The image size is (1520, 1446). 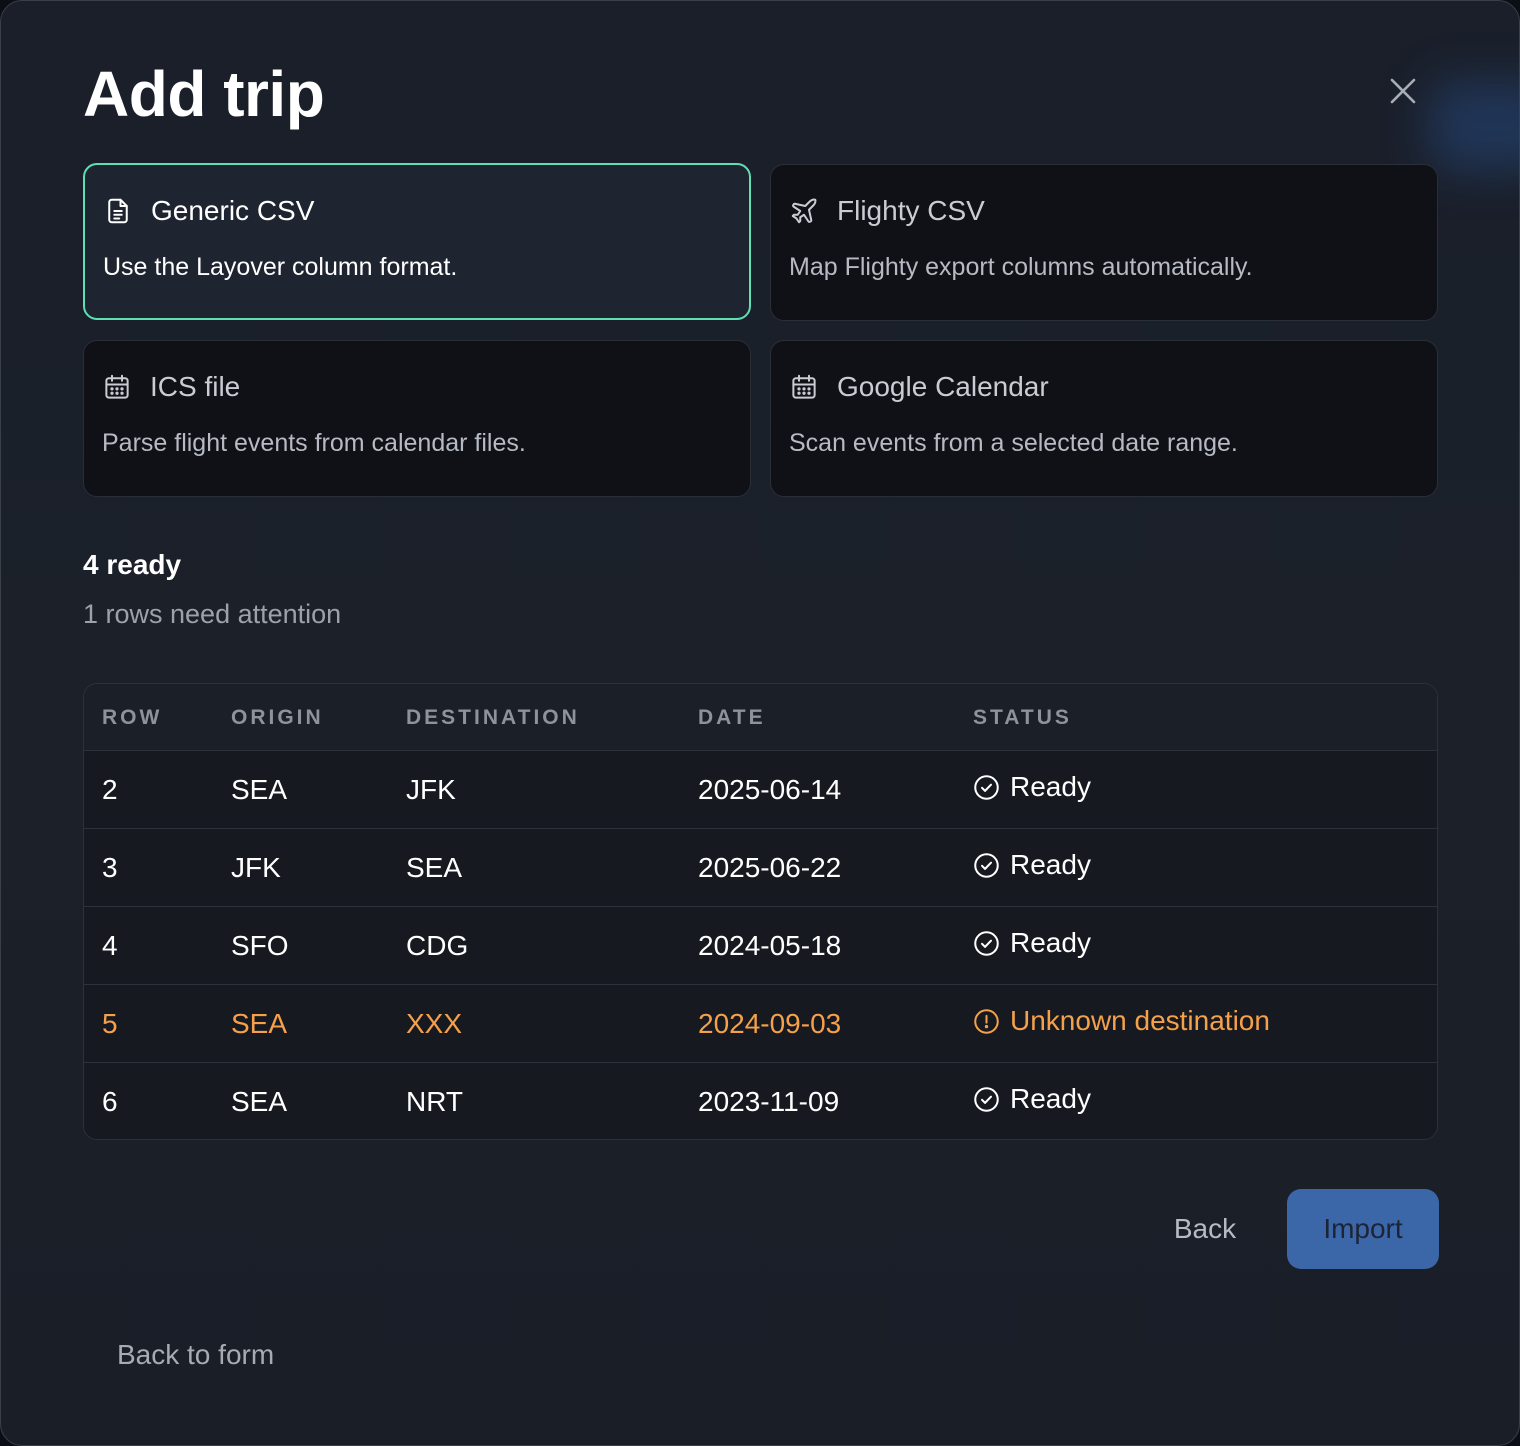 I want to click on date-cell: 2025-06-22, so click(x=770, y=867).